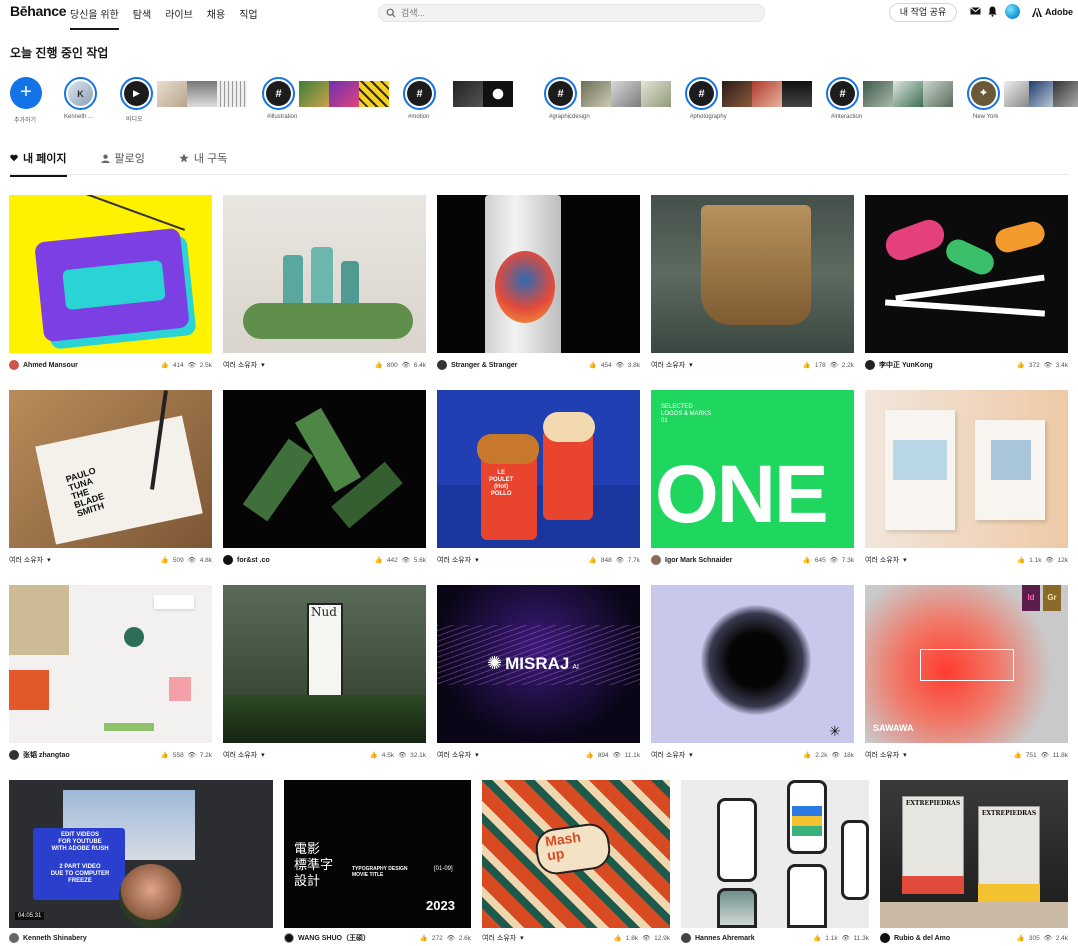  I want to click on project-thumbnail: Id Gr SAWAWA, so click(966, 664).